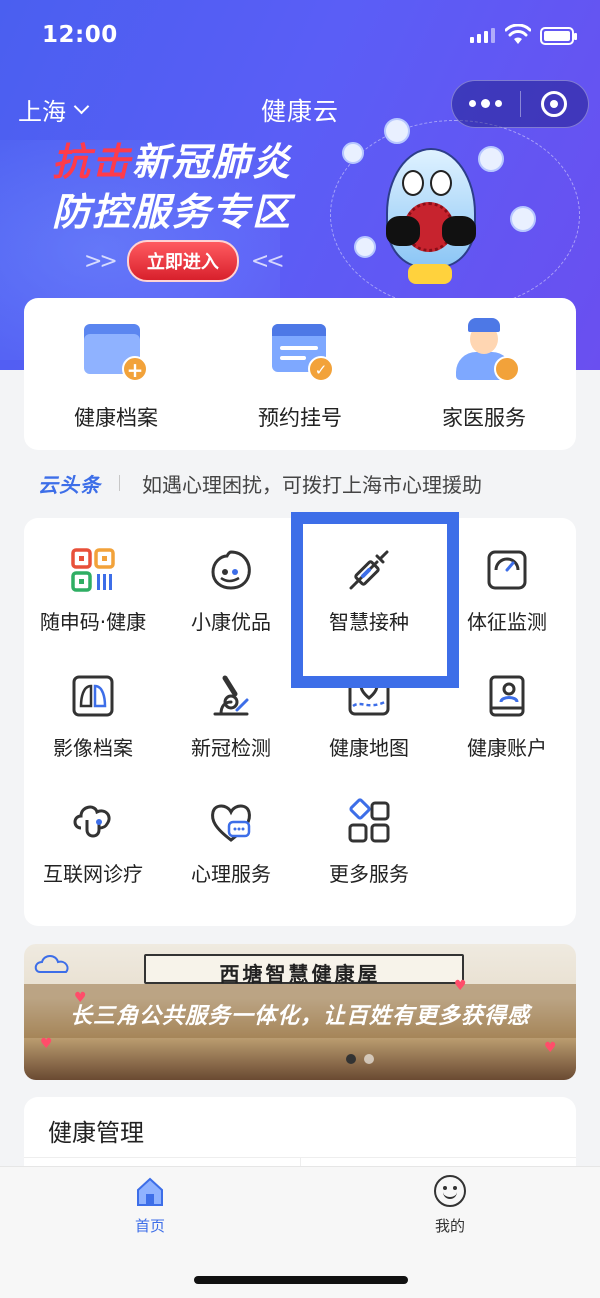  Describe the element at coordinates (150, 1192) in the screenshot. I see `home-icon` at that location.